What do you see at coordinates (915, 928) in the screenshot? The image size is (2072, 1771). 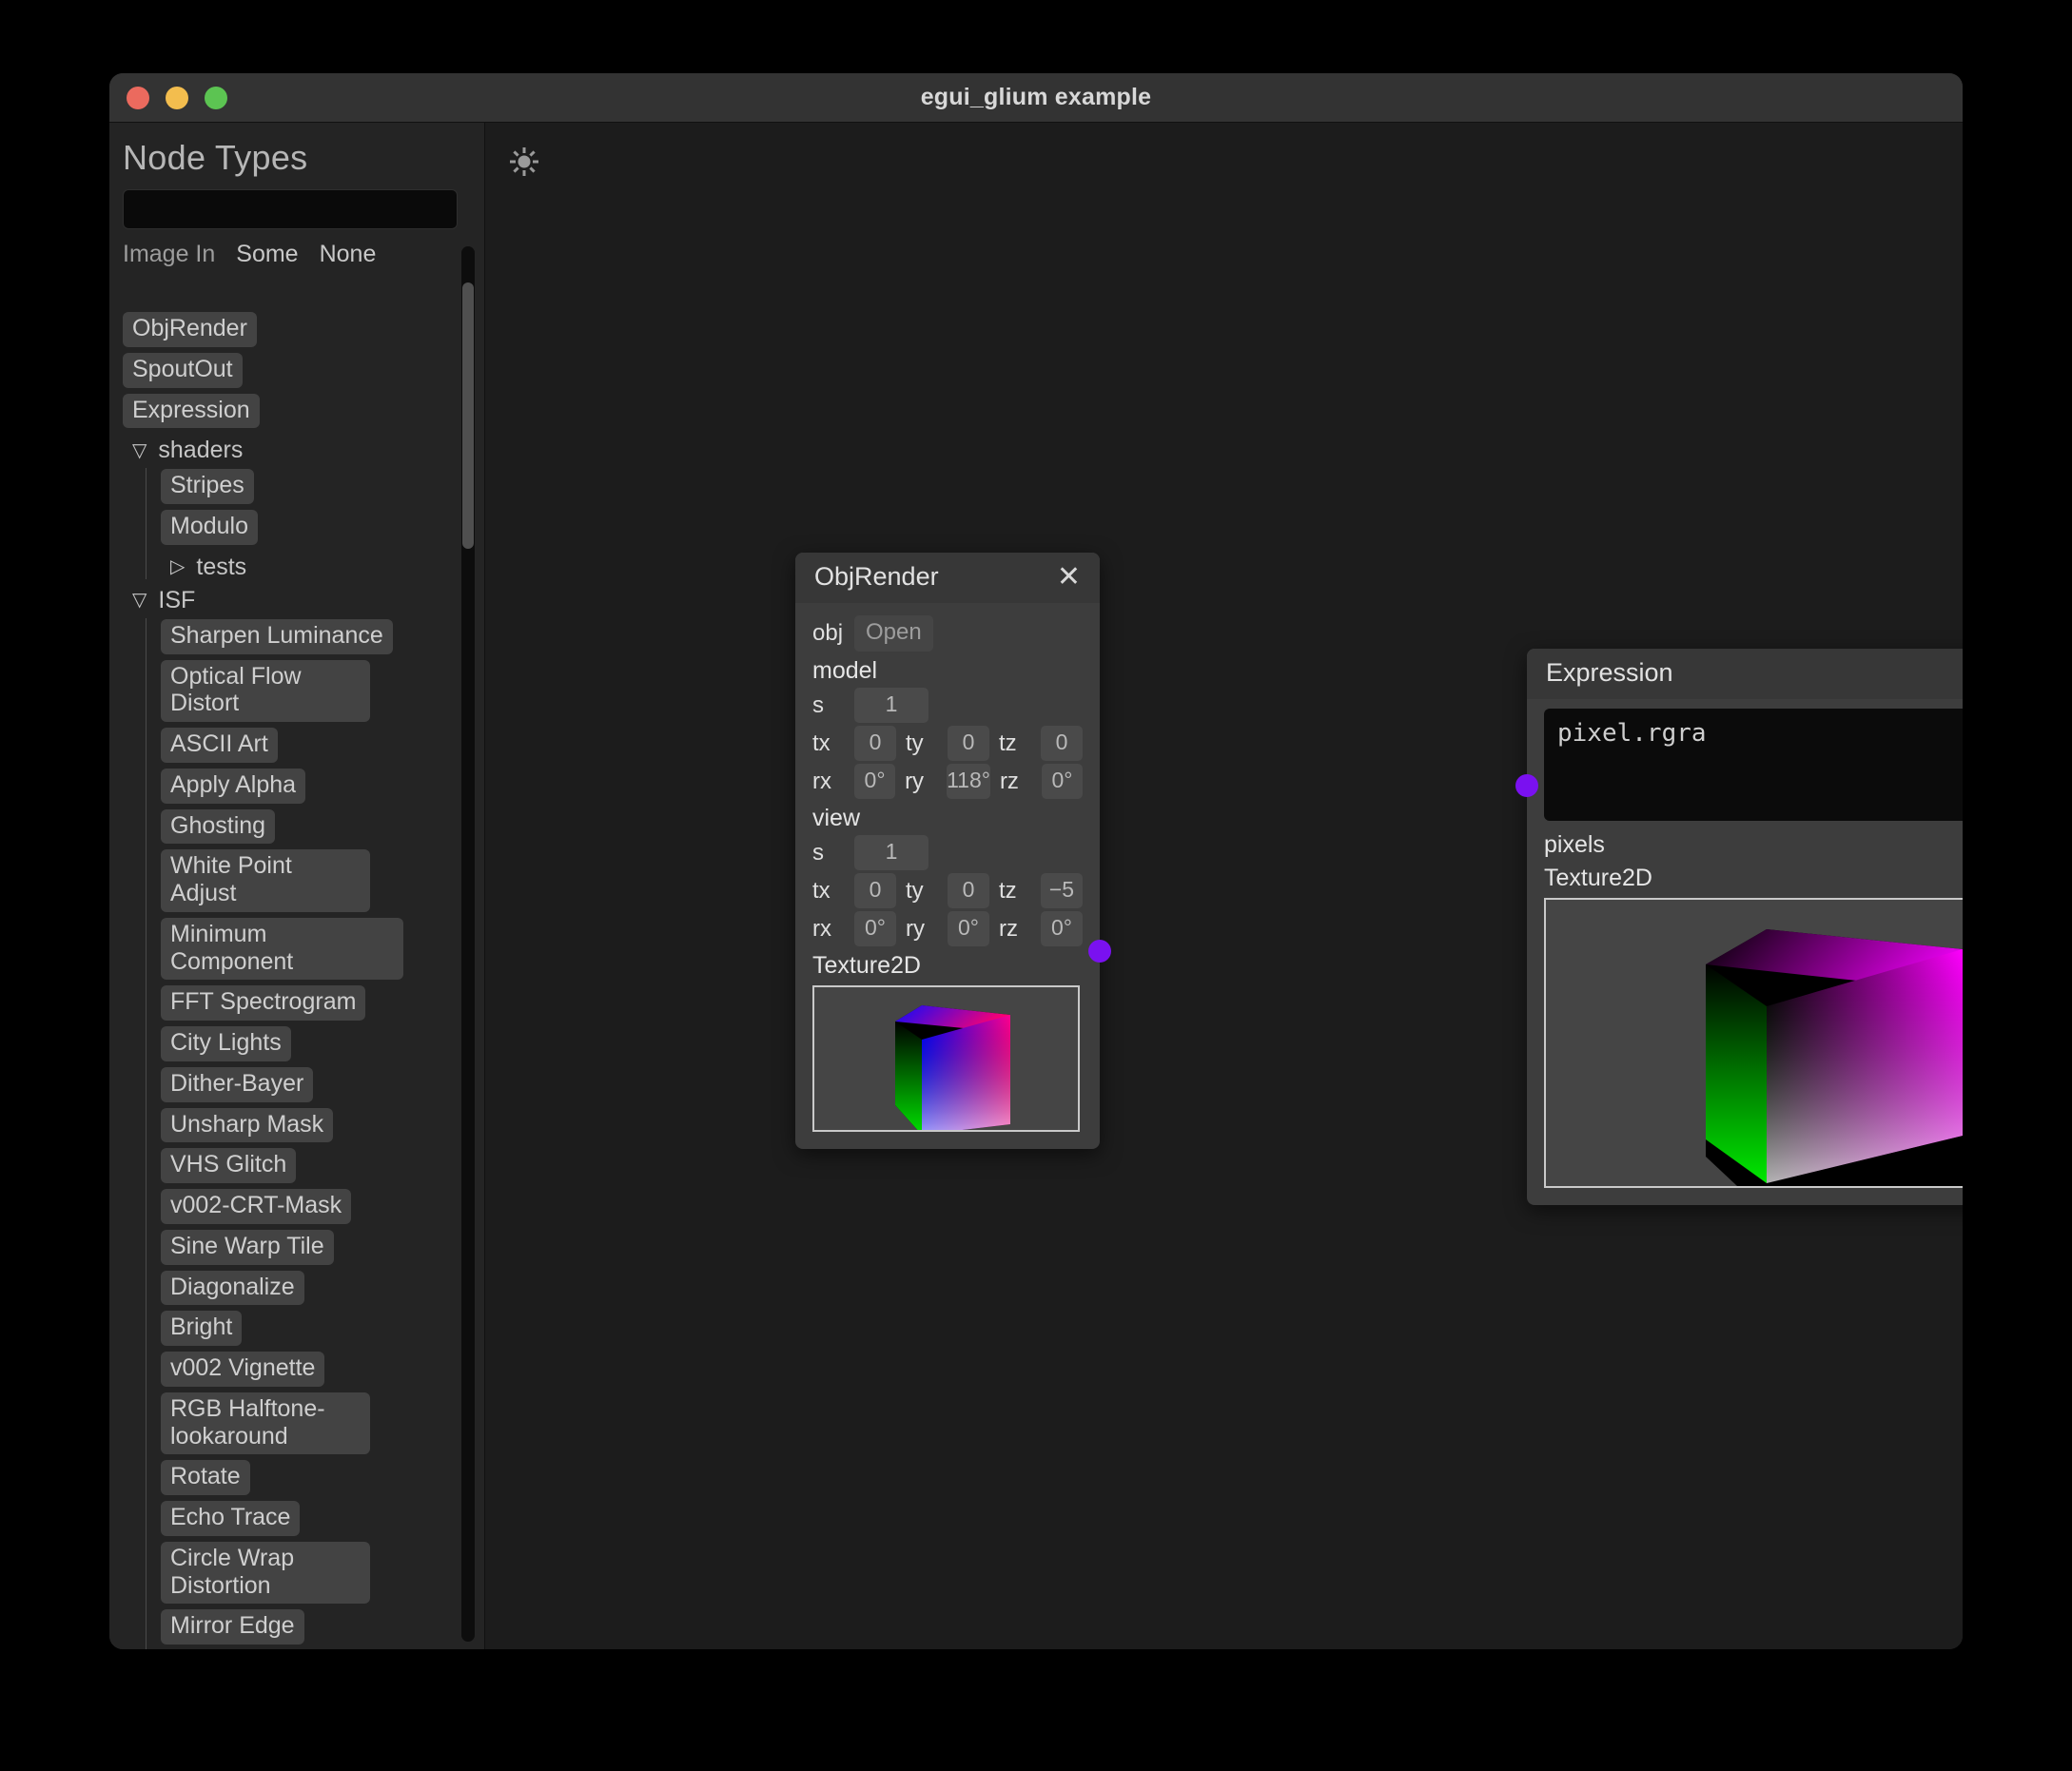 I see `view-ry-label: ry` at bounding box center [915, 928].